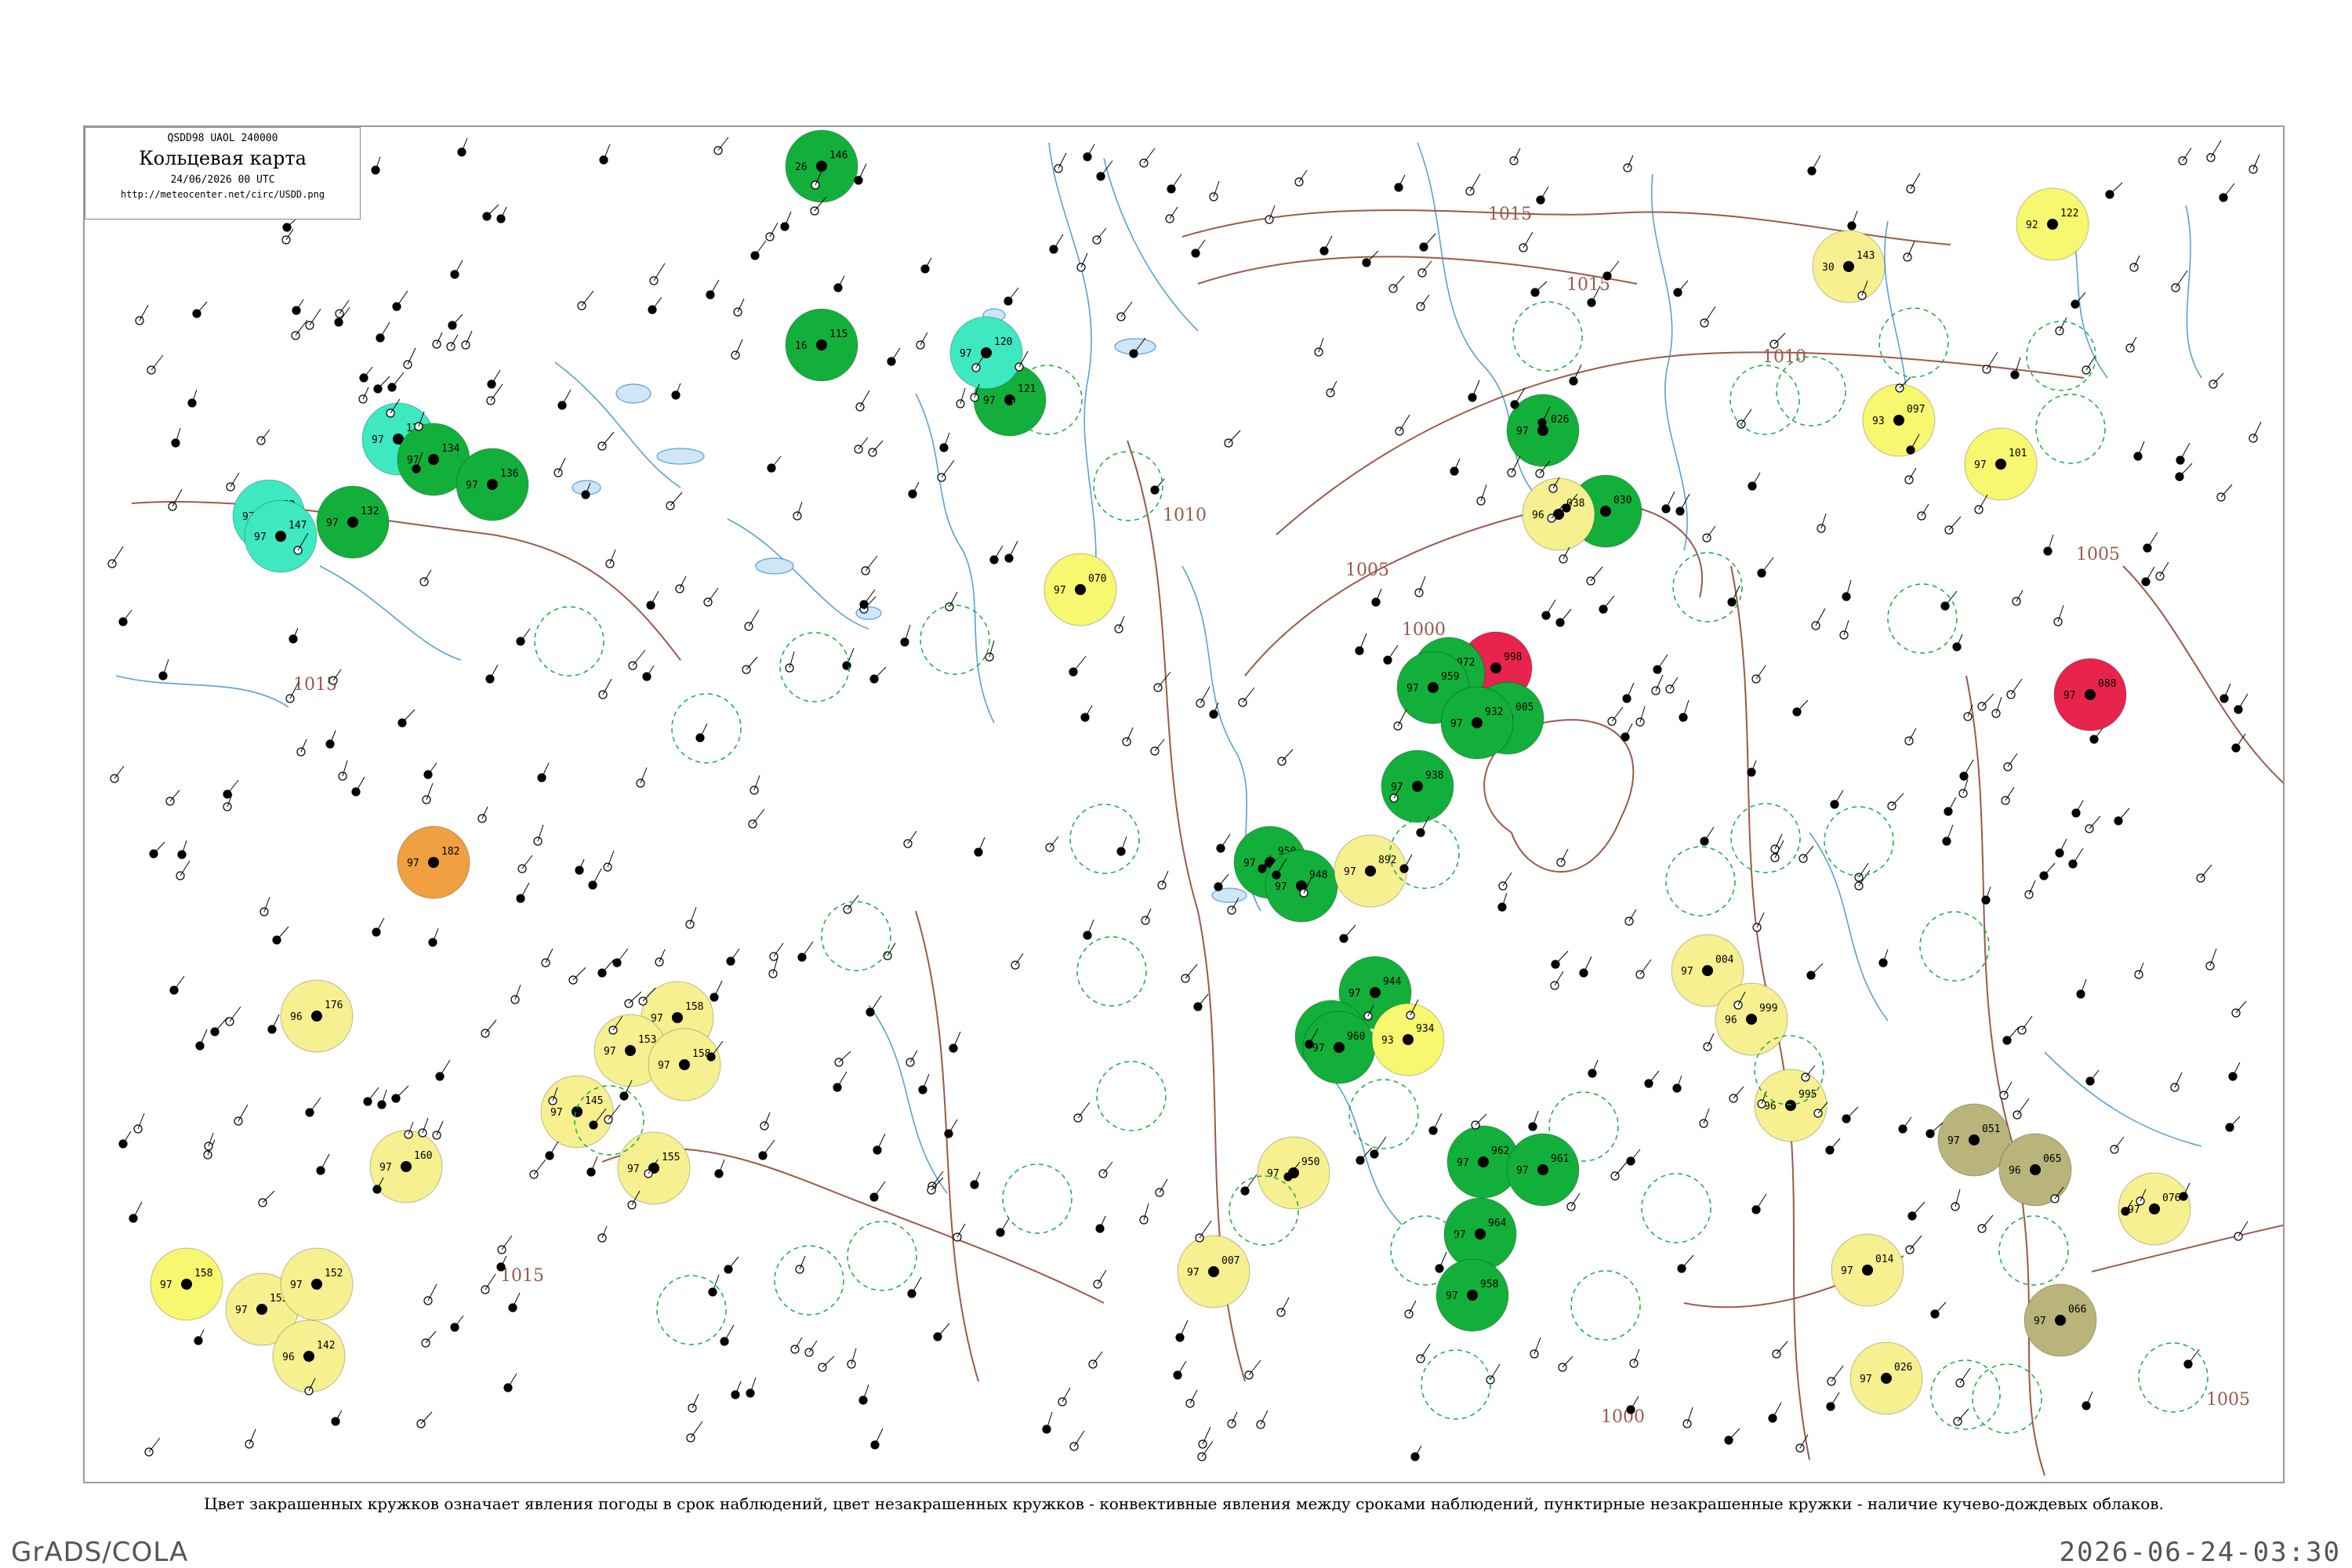 Image resolution: width=2352 pixels, height=1568 pixels. Describe the element at coordinates (317, 1016) in the screenshot. I see `station-marker: 176 96` at that location.